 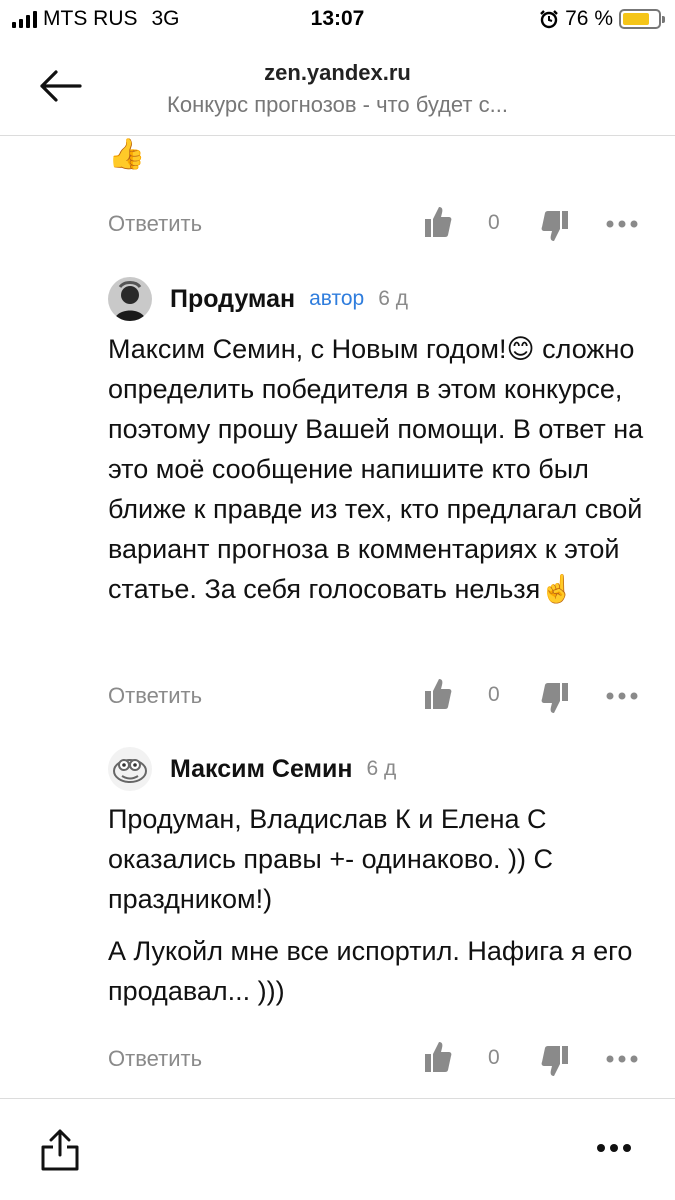 What do you see at coordinates (337, 1149) in the screenshot?
I see `bottom-toolbar` at bounding box center [337, 1149].